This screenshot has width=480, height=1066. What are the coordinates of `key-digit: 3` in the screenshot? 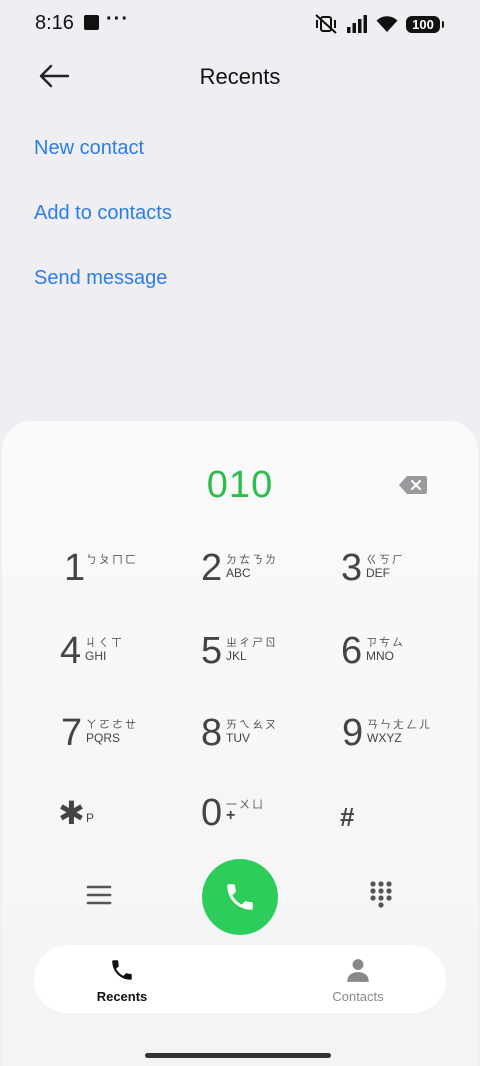 It's located at (352, 568).